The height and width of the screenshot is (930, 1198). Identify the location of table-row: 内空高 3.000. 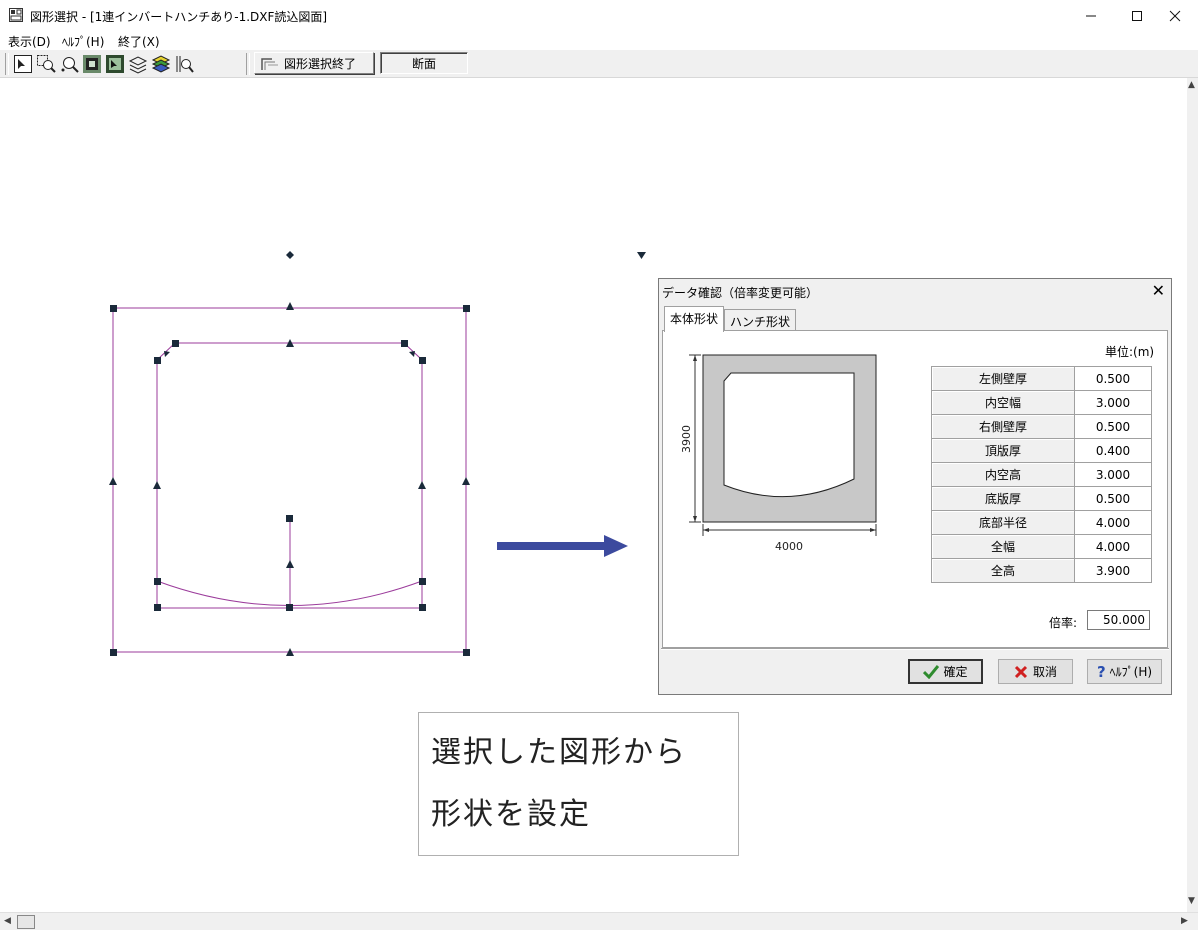
(1041, 474).